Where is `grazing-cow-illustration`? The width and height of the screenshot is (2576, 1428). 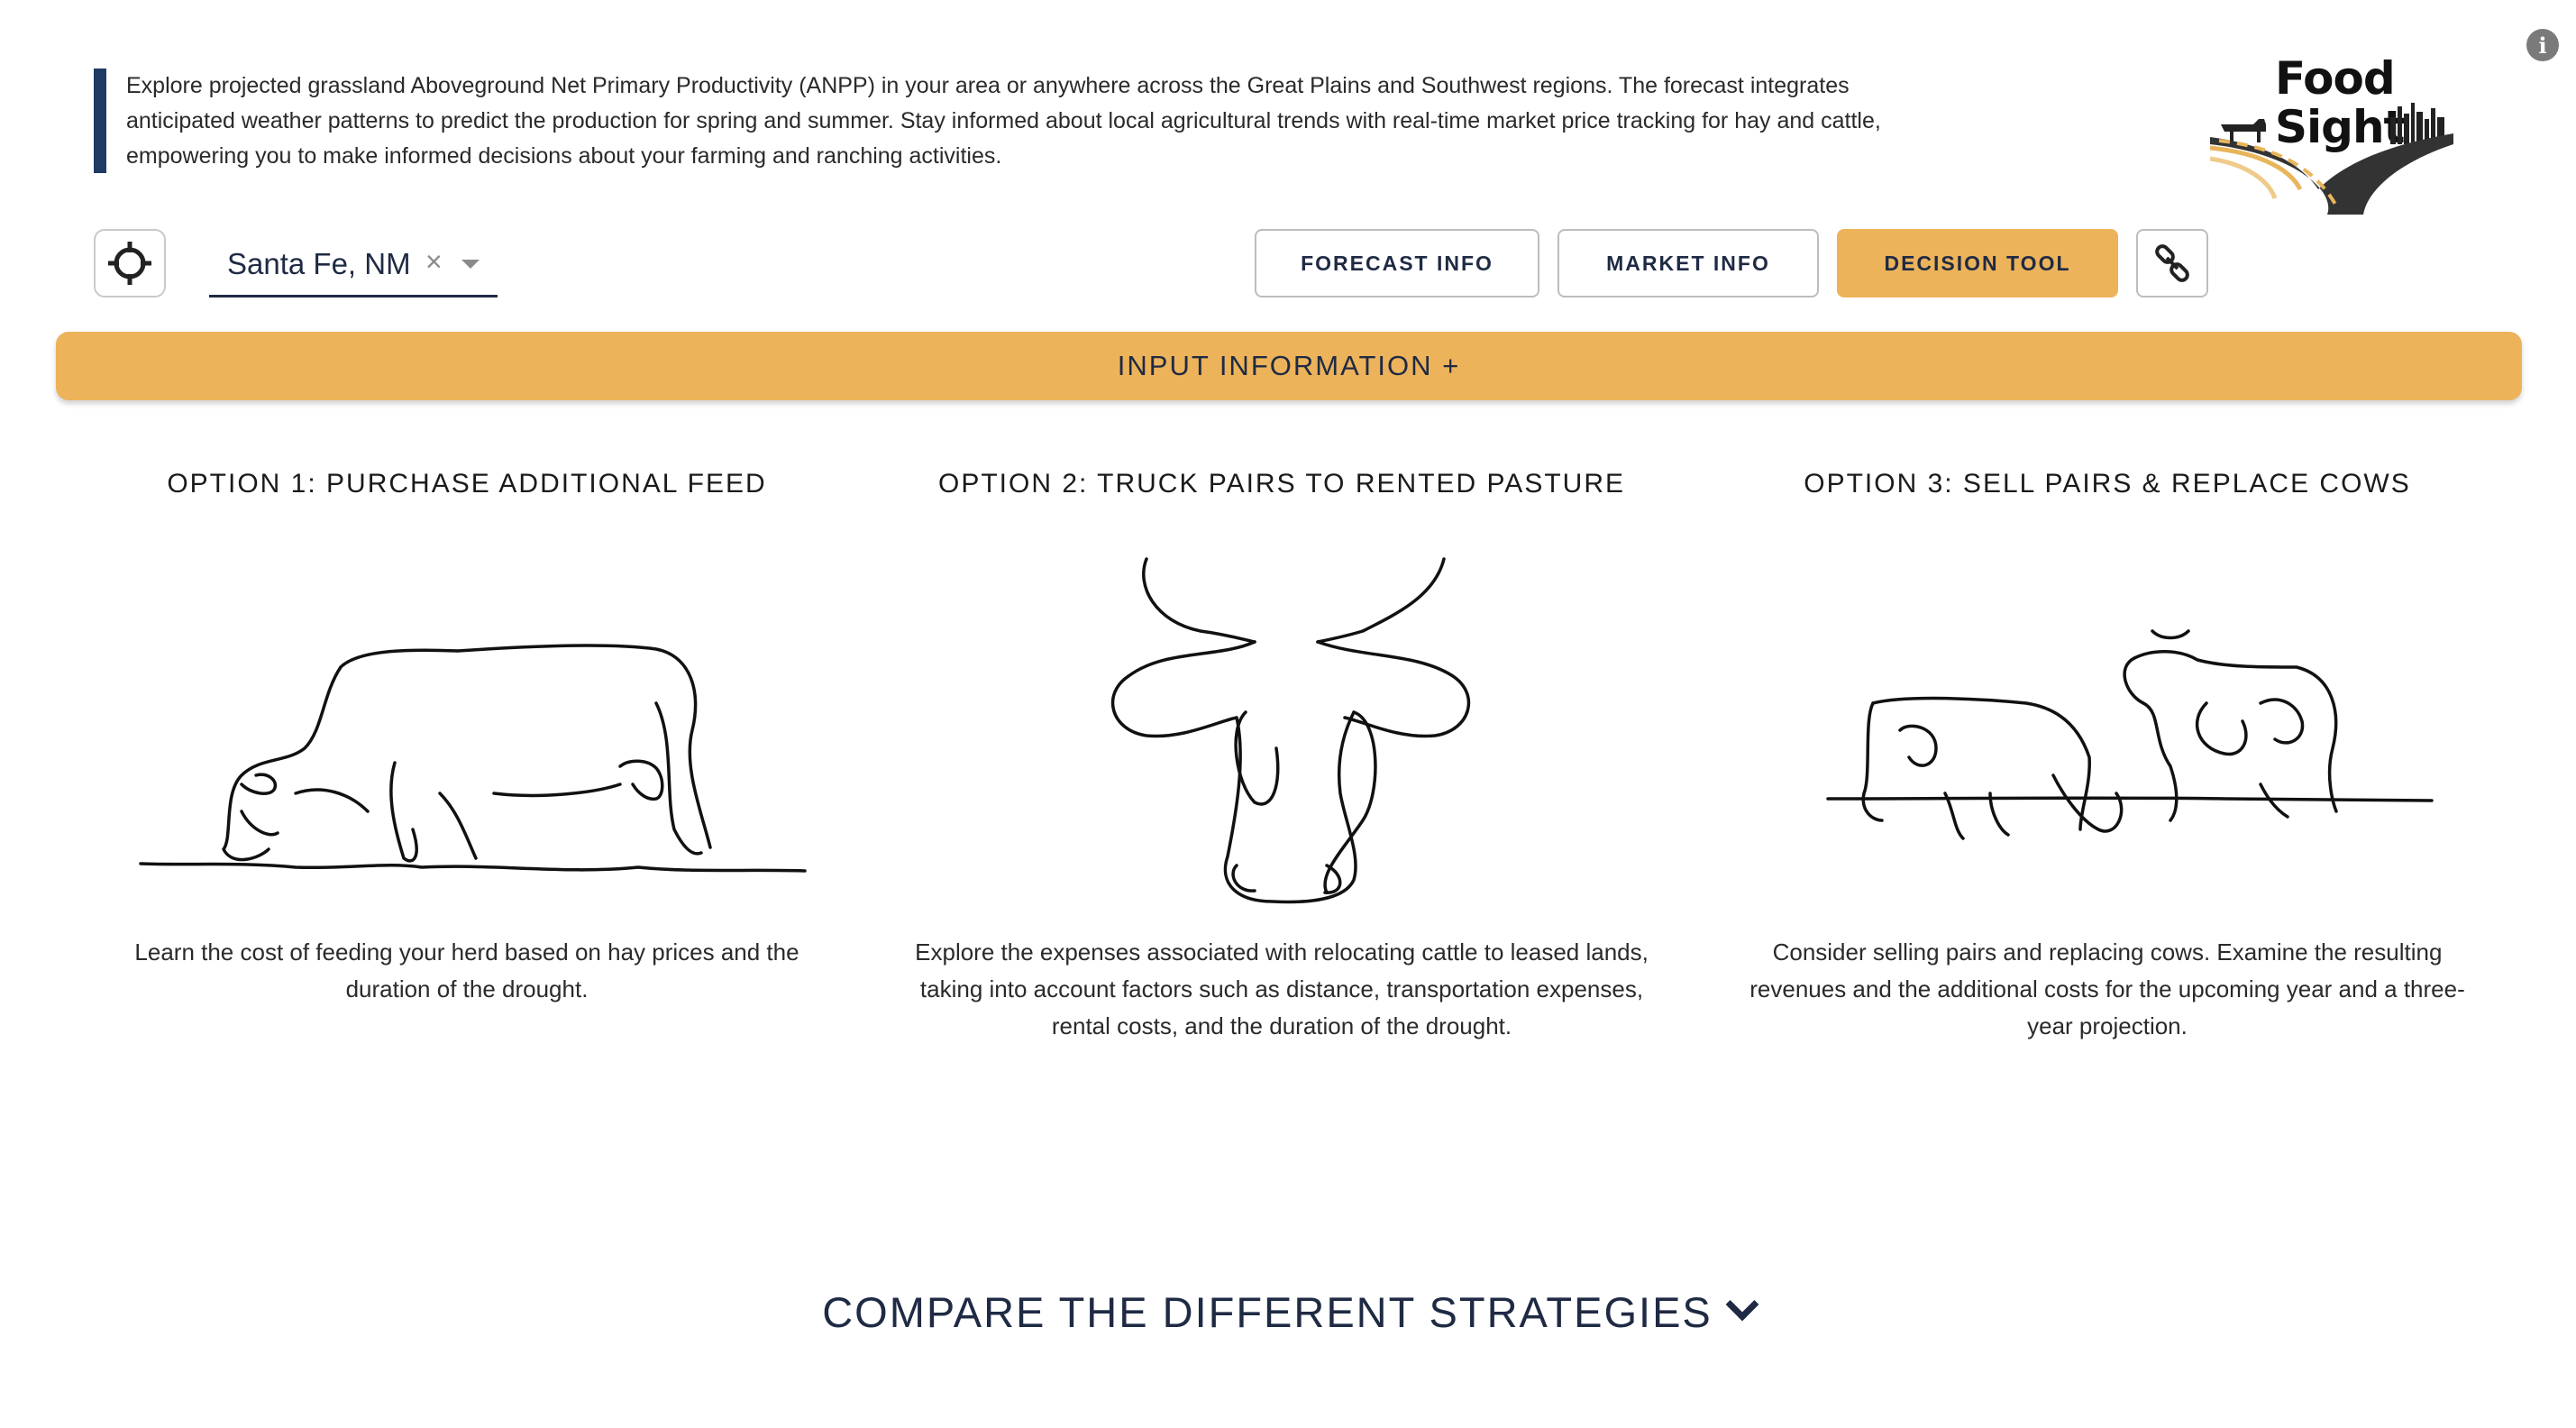
grazing-cow-illustration is located at coordinates (473, 758).